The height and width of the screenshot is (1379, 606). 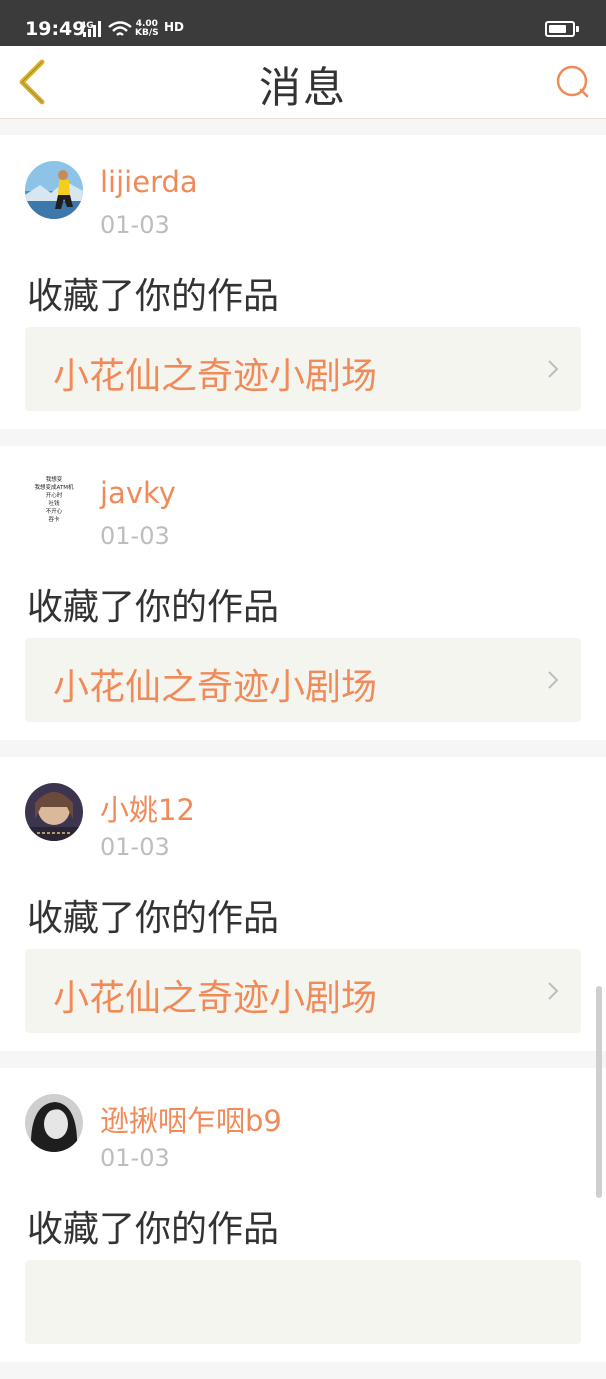 What do you see at coordinates (120, 28) in the screenshot?
I see `wifi-icon` at bounding box center [120, 28].